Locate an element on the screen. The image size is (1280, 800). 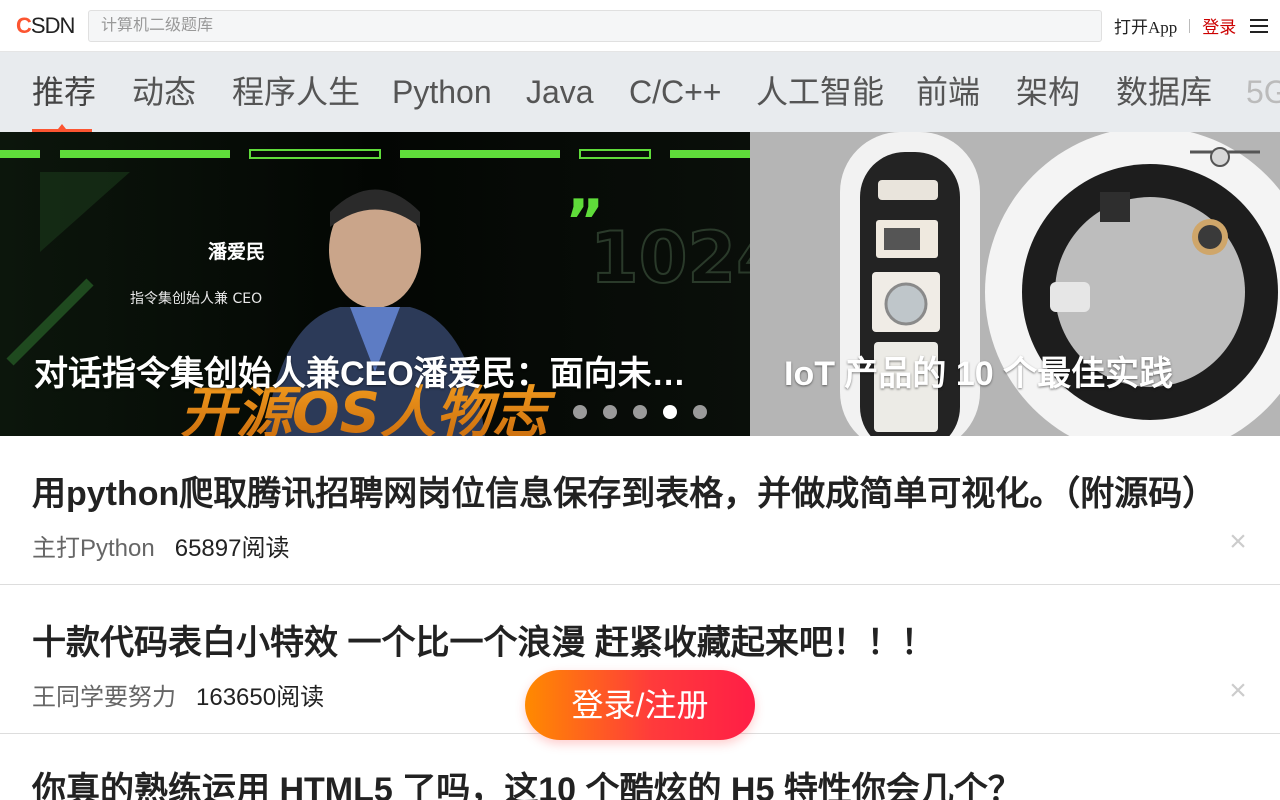
banner-title-iot: IoT 产品的 10 个最佳实践 is located at coordinates (979, 374).